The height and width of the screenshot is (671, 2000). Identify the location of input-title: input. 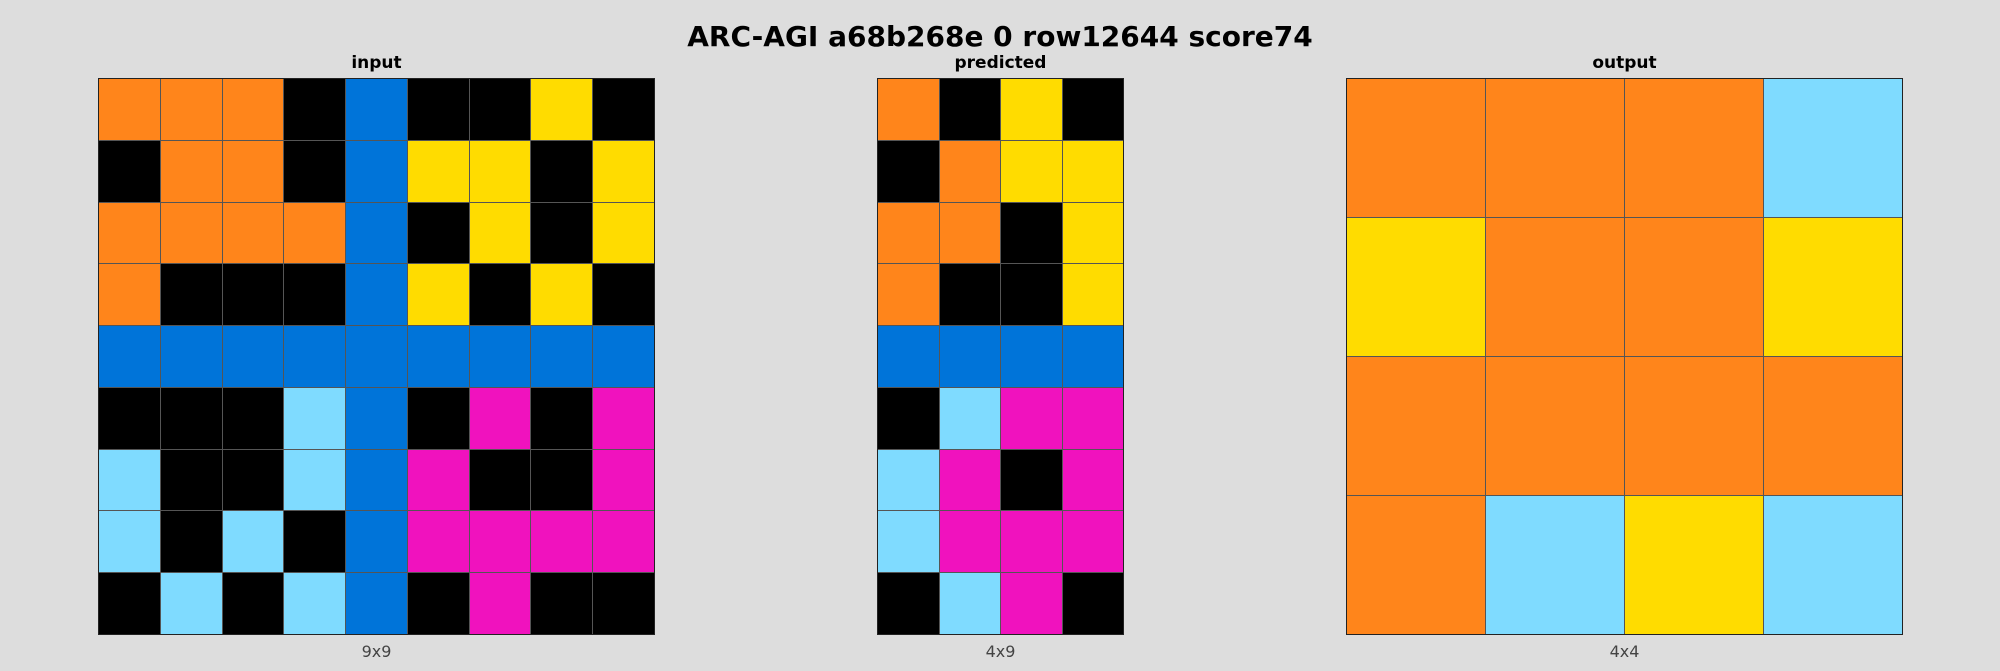
(376, 63).